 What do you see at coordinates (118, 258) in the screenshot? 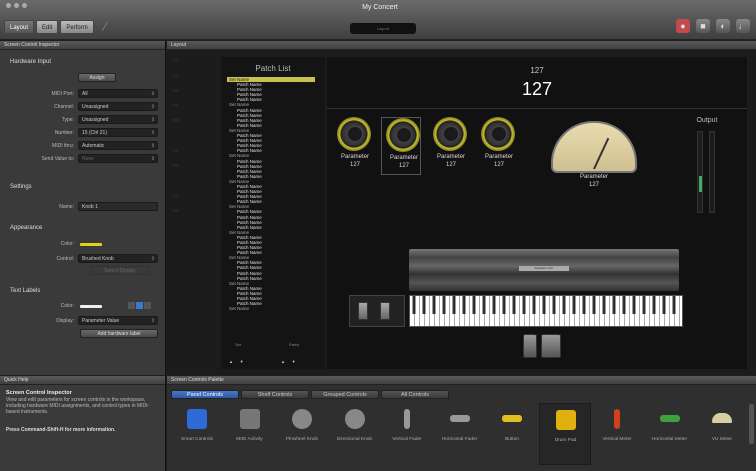
I see `control-select: Brushed Knob ⇕` at bounding box center [118, 258].